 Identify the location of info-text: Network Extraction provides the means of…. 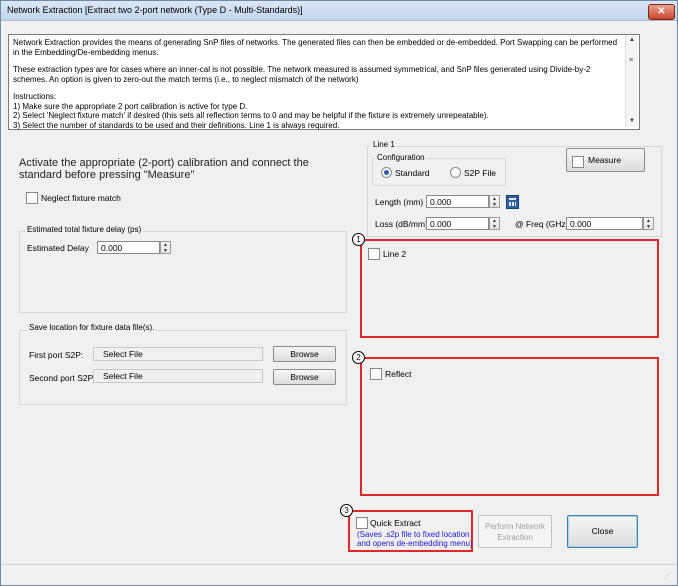
(318, 84).